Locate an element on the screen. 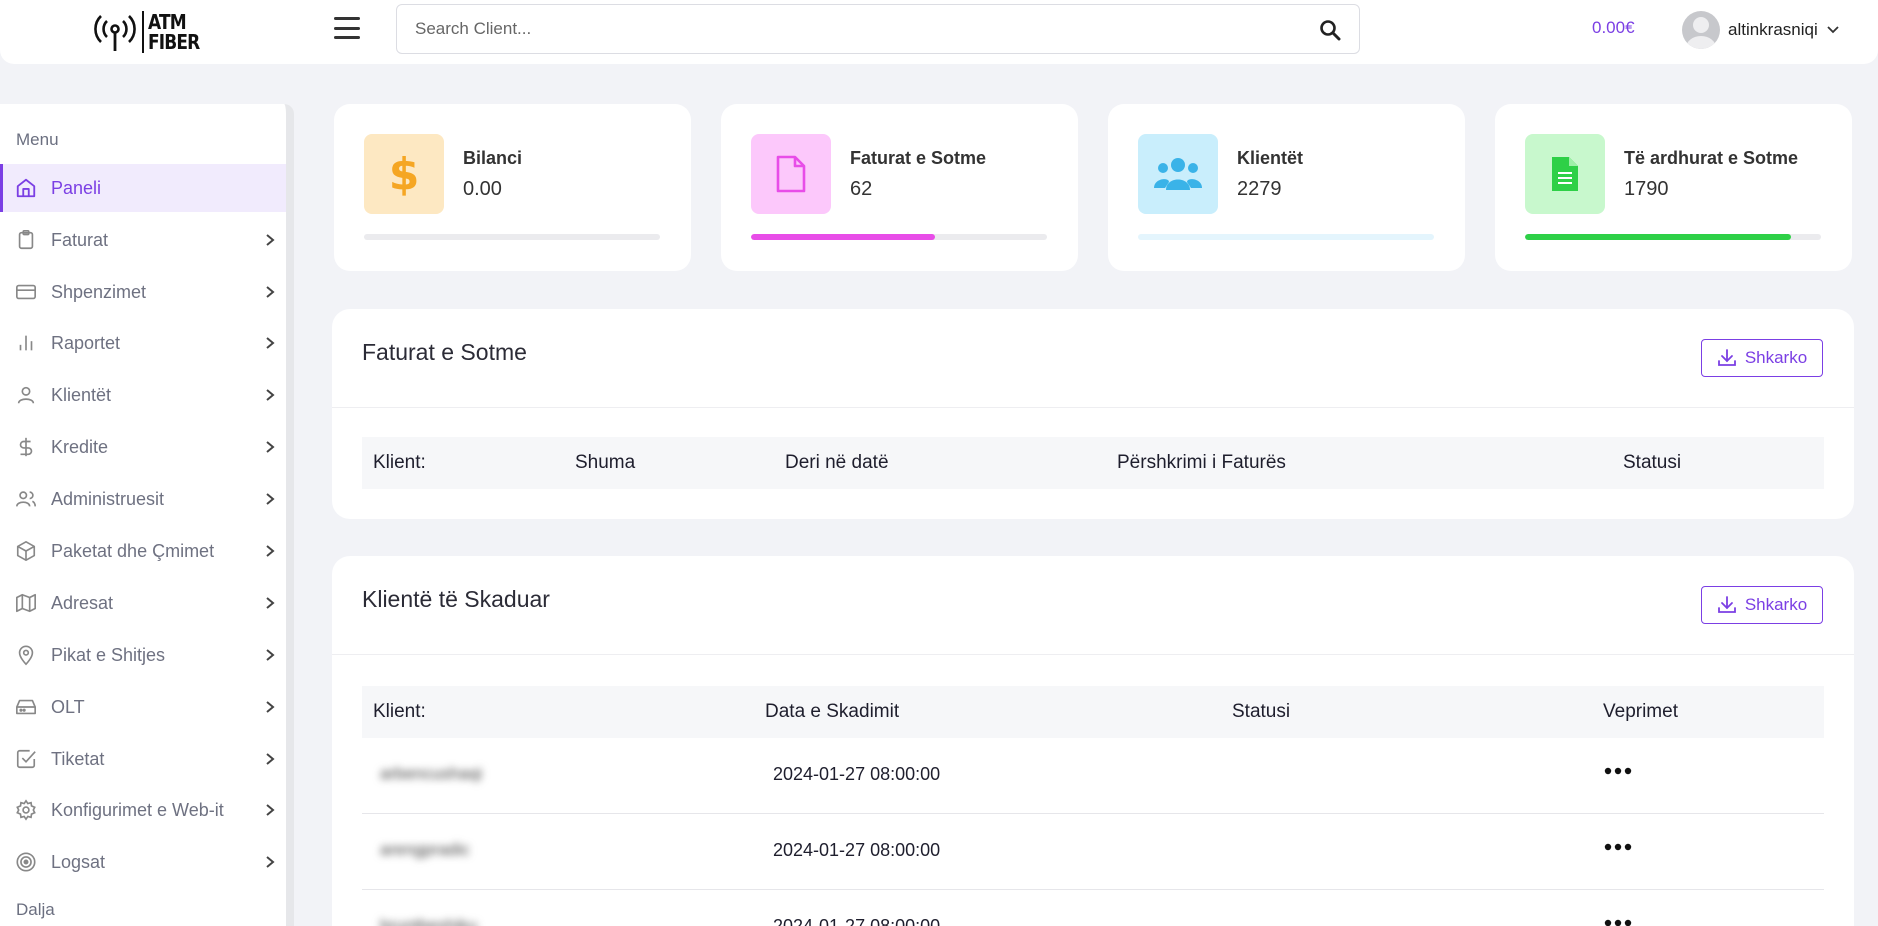 The height and width of the screenshot is (926, 1878). sidebar-item-klientet: Klientët is located at coordinates (143, 395).